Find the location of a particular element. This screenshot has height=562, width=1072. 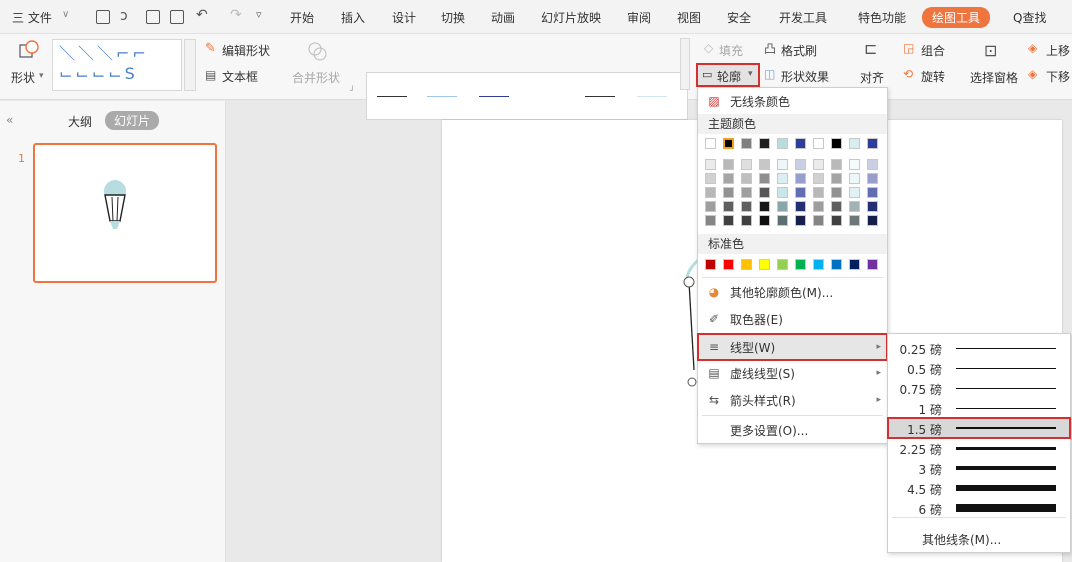

tab-8: 安全 is located at coordinates (739, 17).